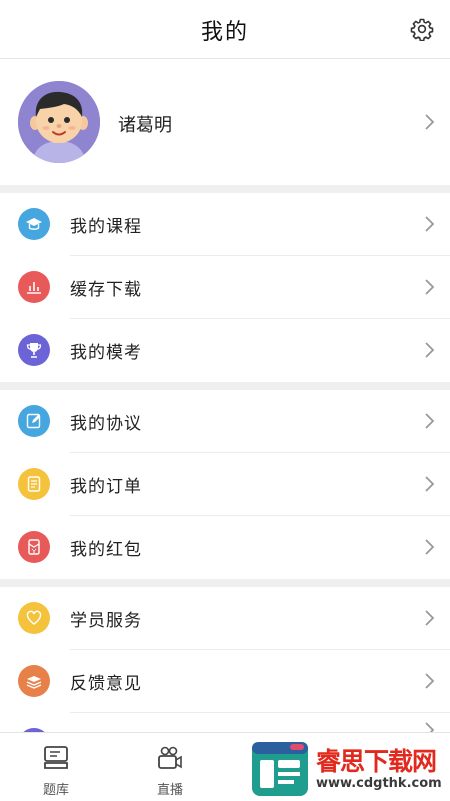  I want to click on edit-document-icon, so click(34, 421).